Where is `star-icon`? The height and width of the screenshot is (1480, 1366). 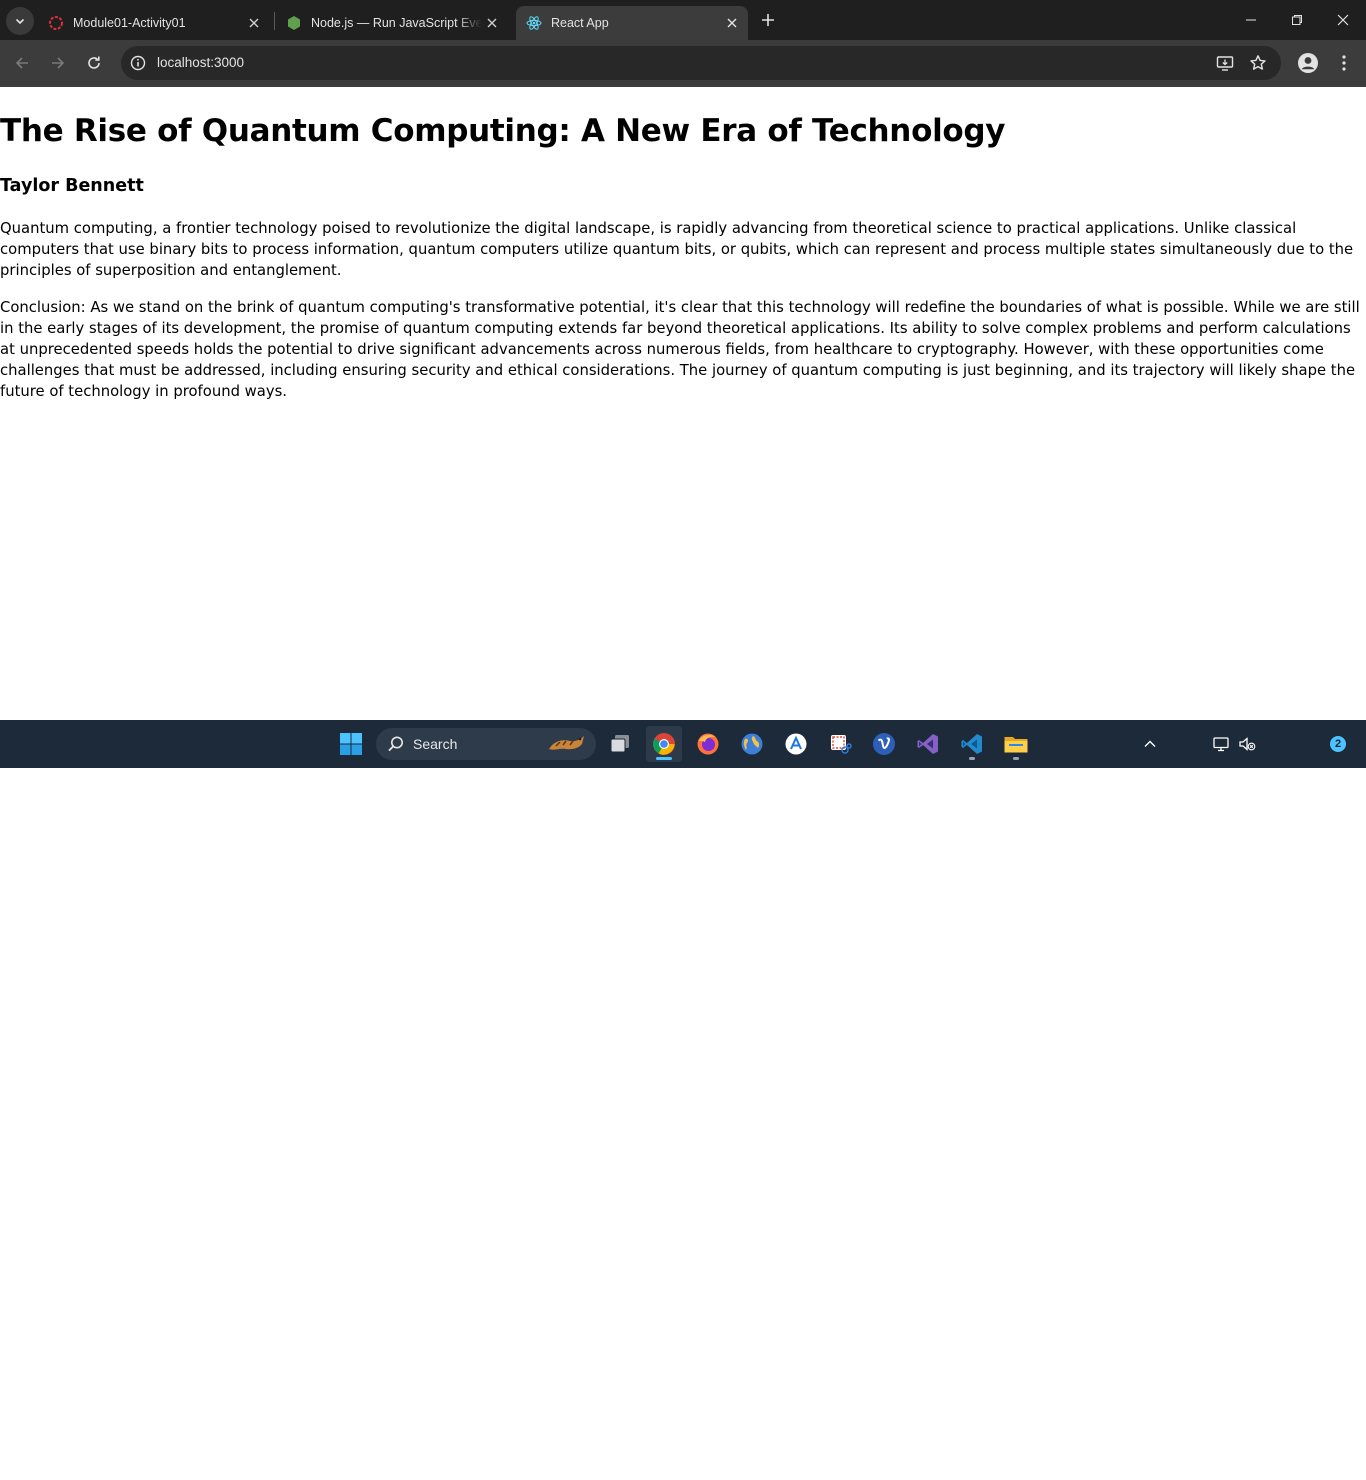
star-icon is located at coordinates (1258, 62).